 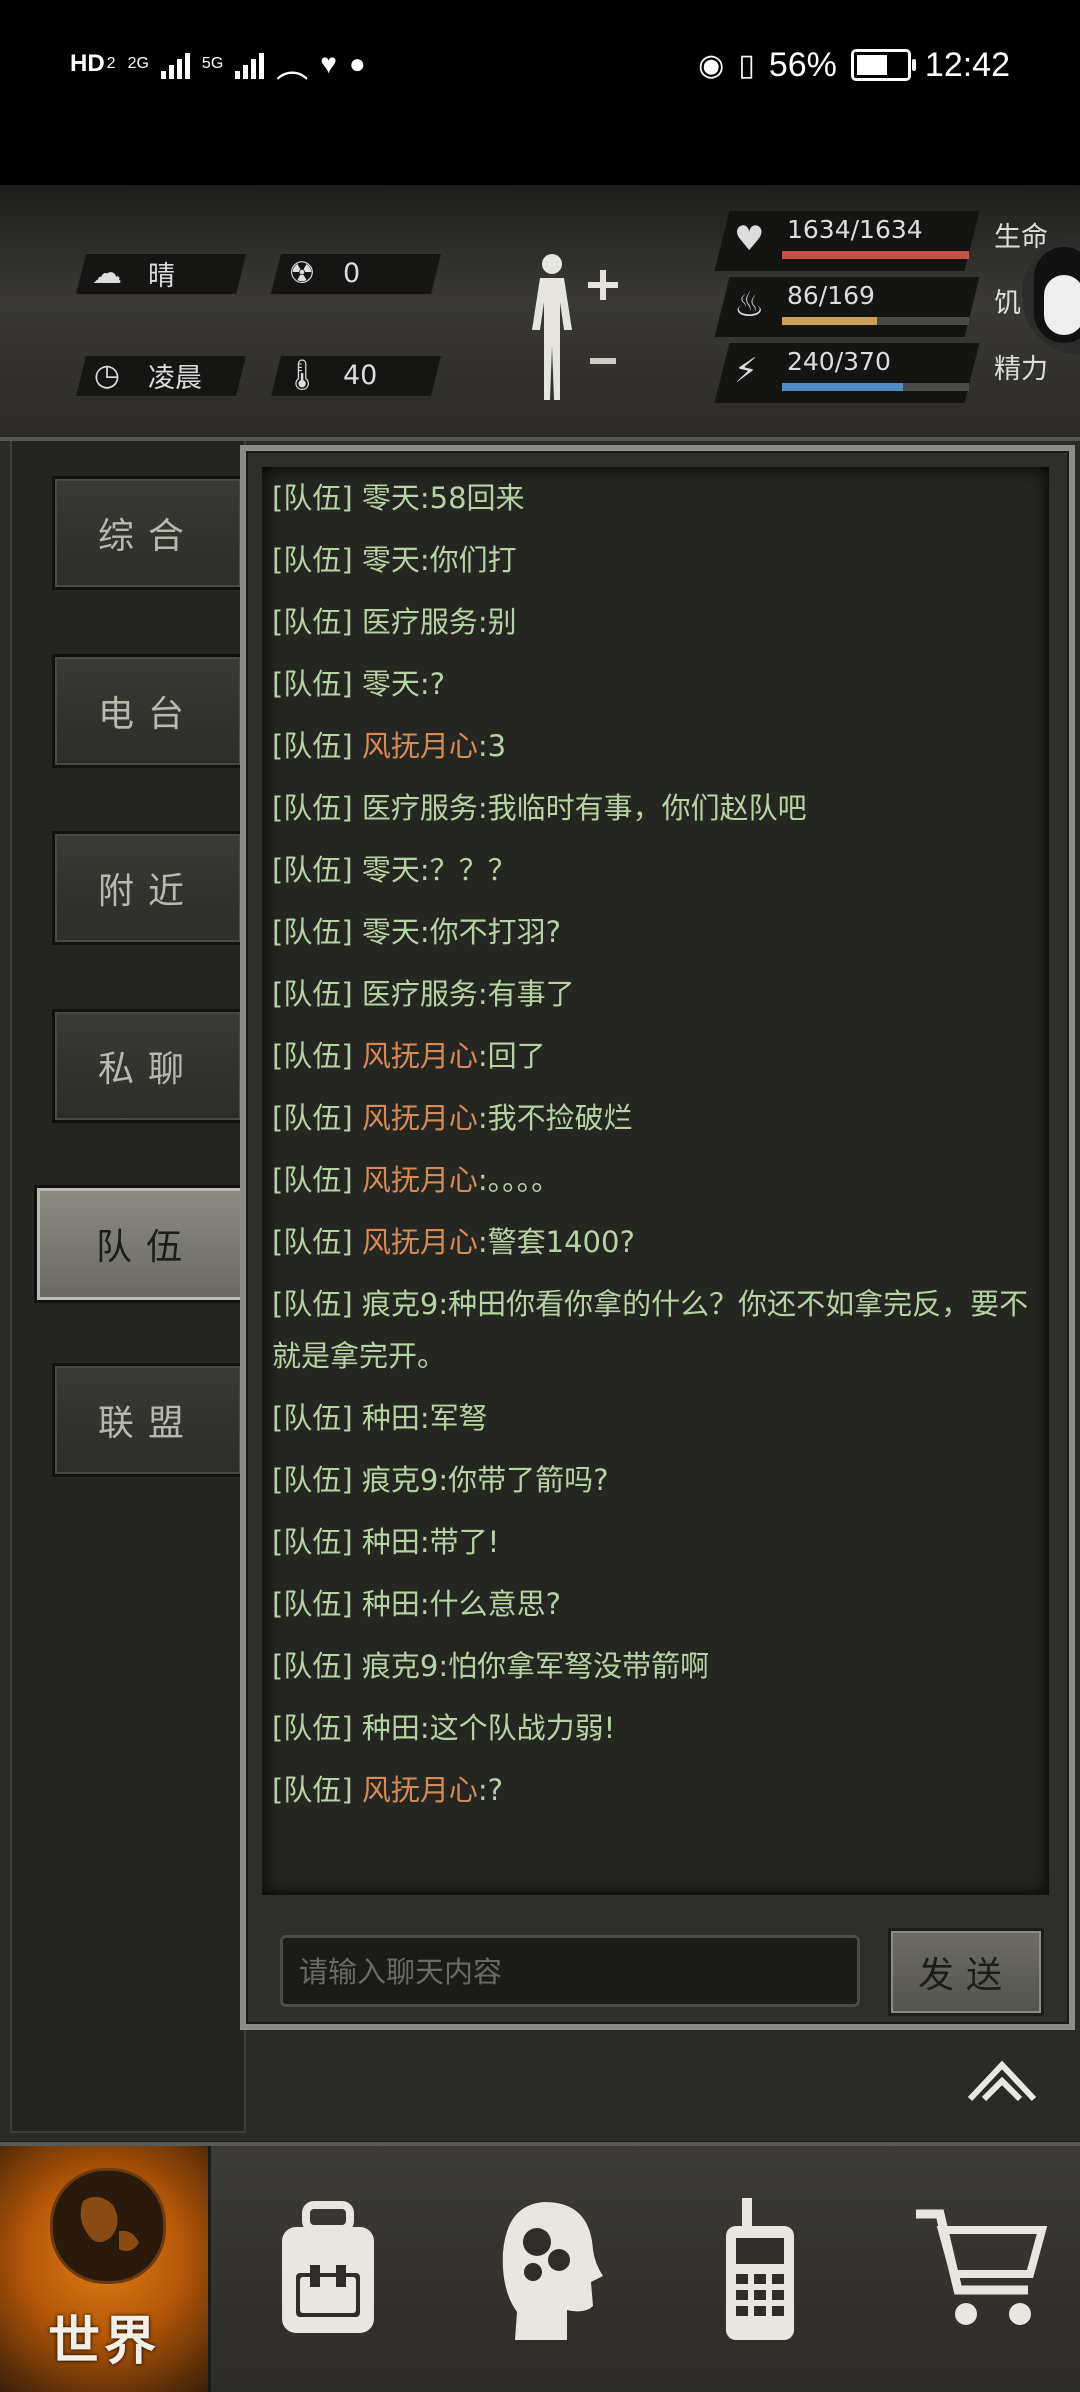 What do you see at coordinates (855, 229) in the screenshot?
I see `stat-value: 1634/1634` at bounding box center [855, 229].